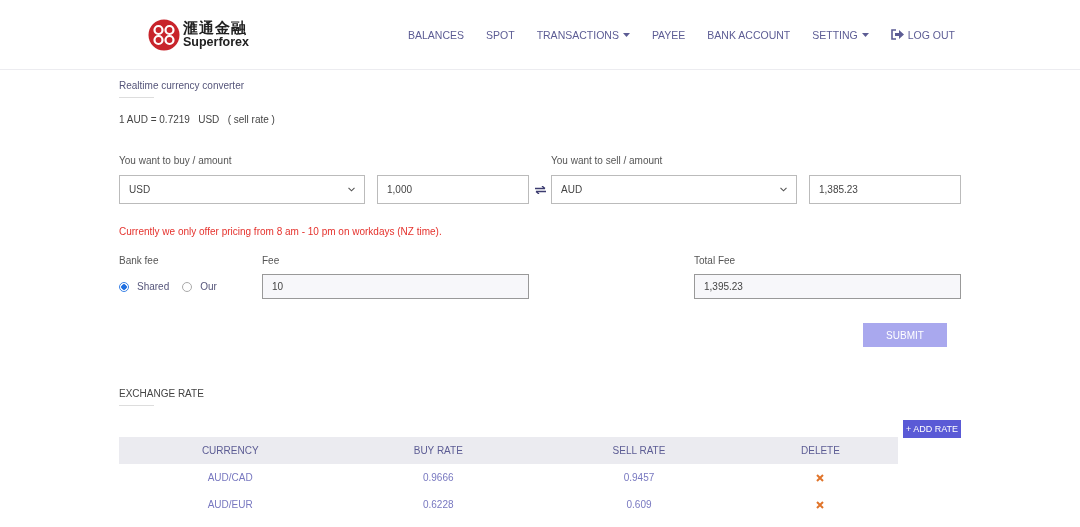 The image size is (1080, 527). Describe the element at coordinates (453, 189) in the screenshot. I see `amount-input: 1,000` at that location.